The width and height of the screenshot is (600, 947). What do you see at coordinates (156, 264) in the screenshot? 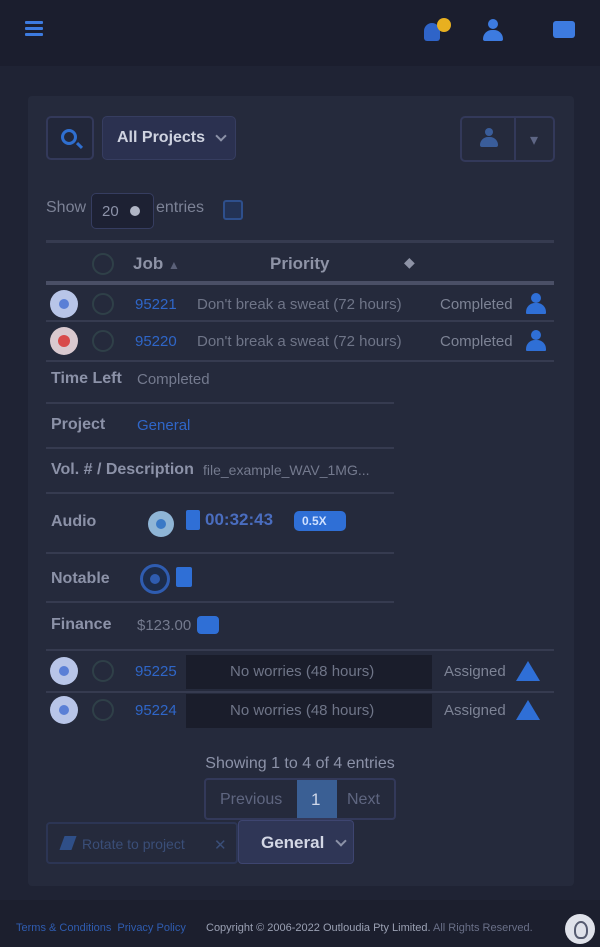
I see `column-header-job: Job ▲` at bounding box center [156, 264].